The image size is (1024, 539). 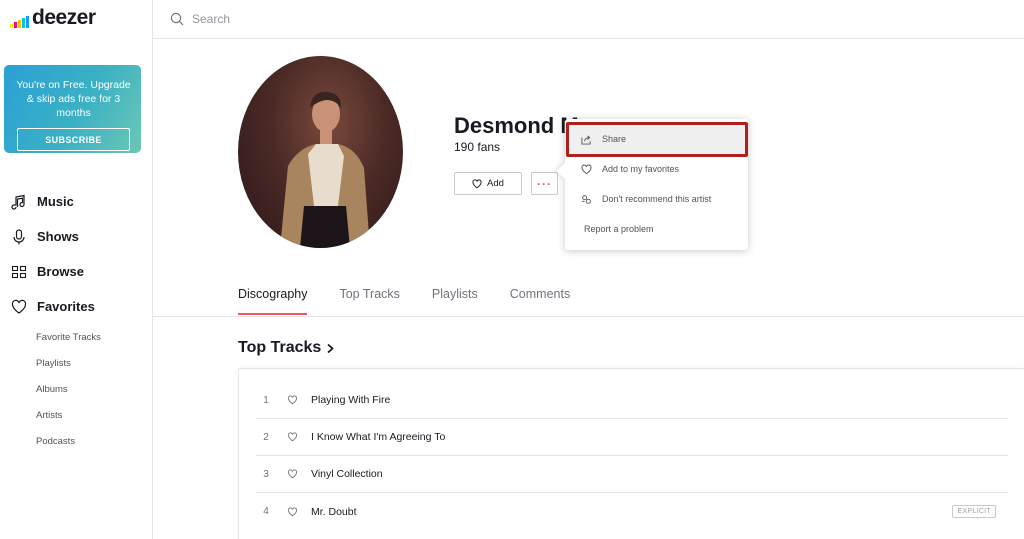 I want to click on deezer-logo: deezer, so click(x=53, y=17).